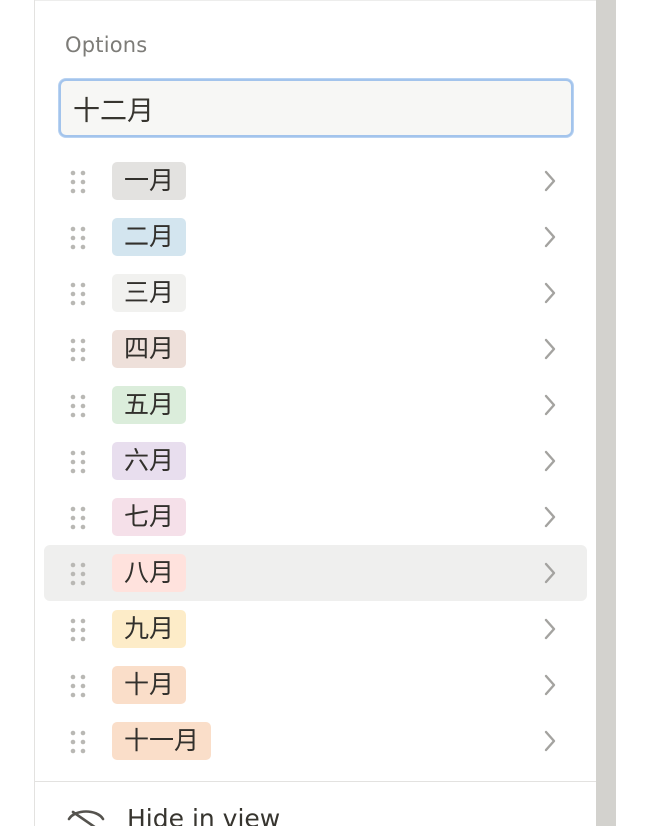  I want to click on option-row-3: 三月, so click(315, 293).